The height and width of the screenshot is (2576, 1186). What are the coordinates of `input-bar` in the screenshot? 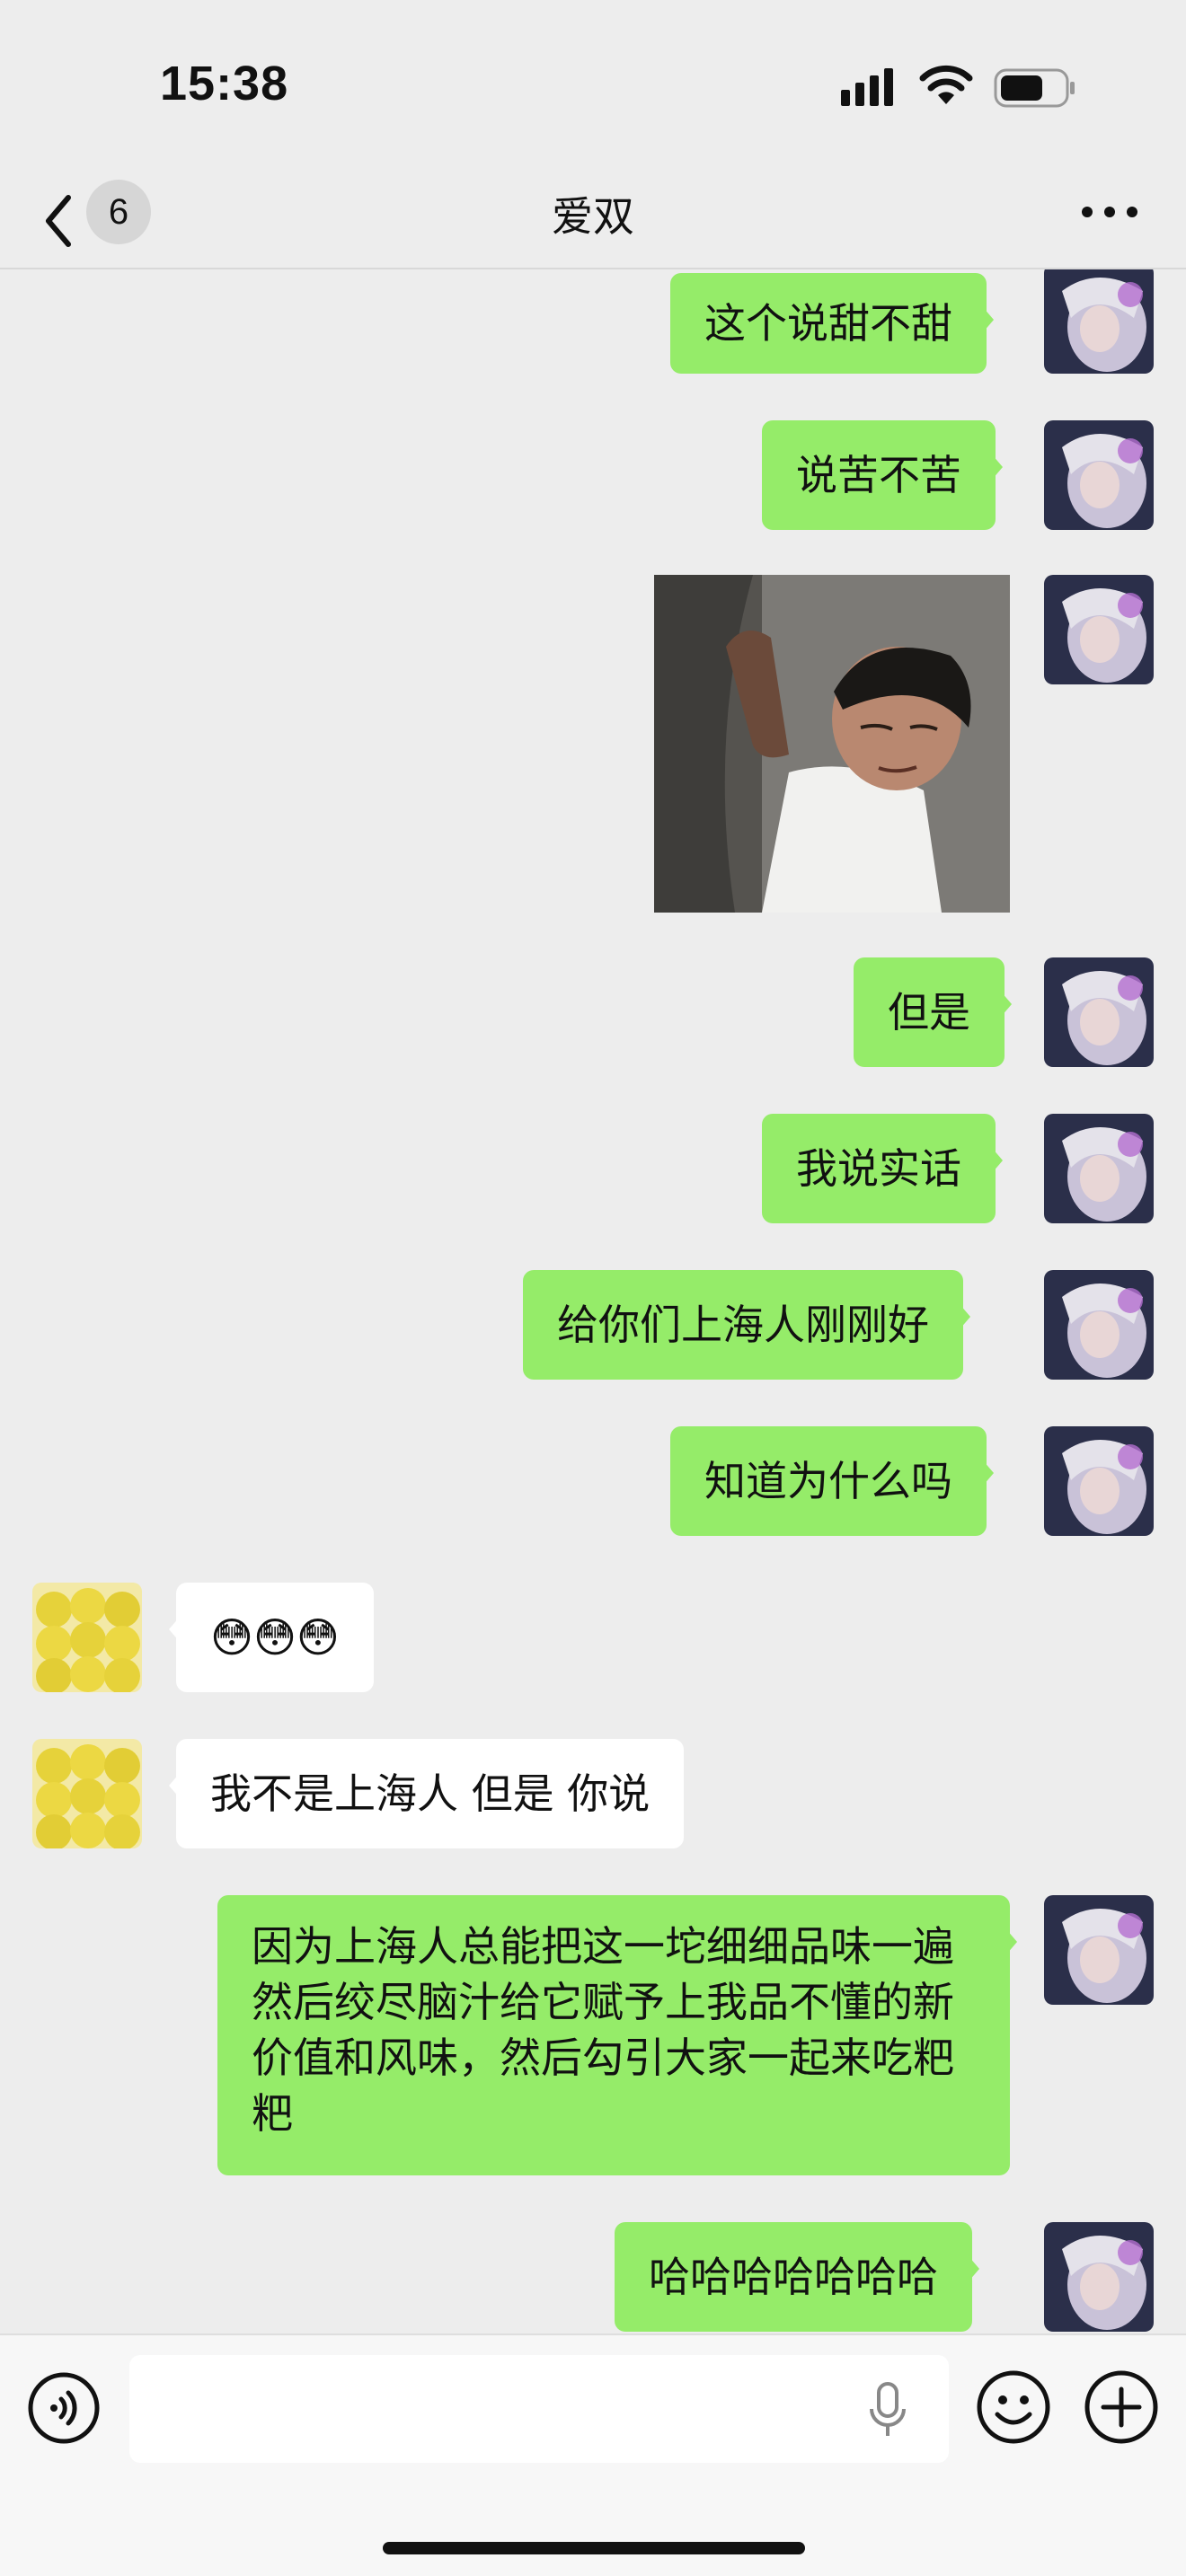 It's located at (593, 2454).